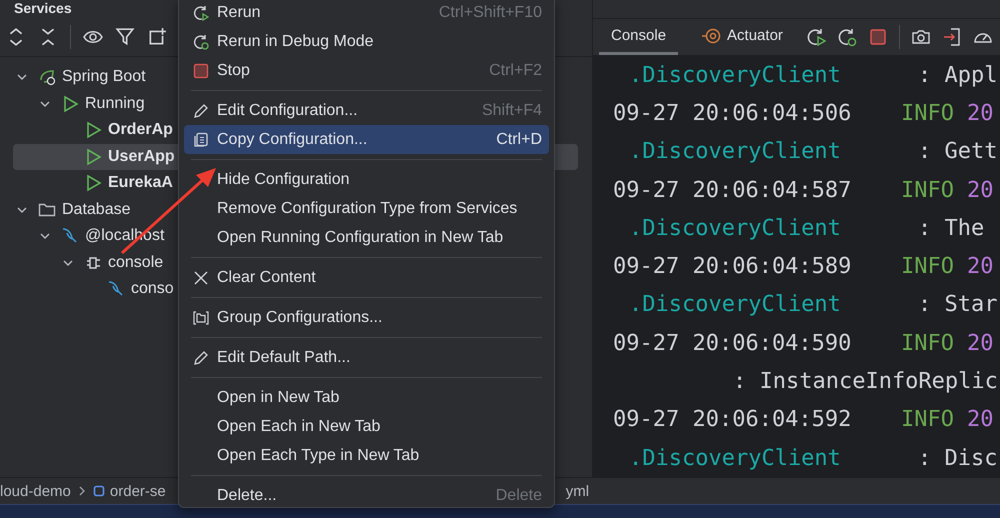 The height and width of the screenshot is (518, 1000). I want to click on tree-label: OrderAp, so click(140, 130).